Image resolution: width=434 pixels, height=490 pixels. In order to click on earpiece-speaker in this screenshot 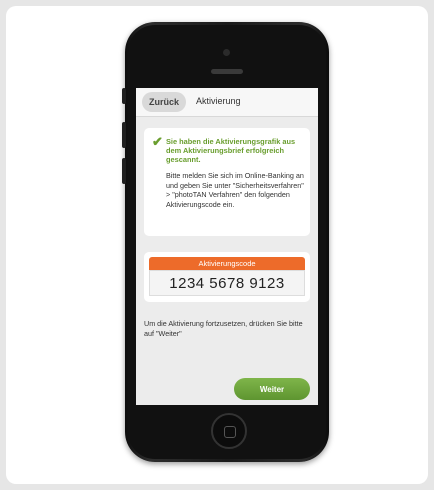, I will do `click(227, 71)`.